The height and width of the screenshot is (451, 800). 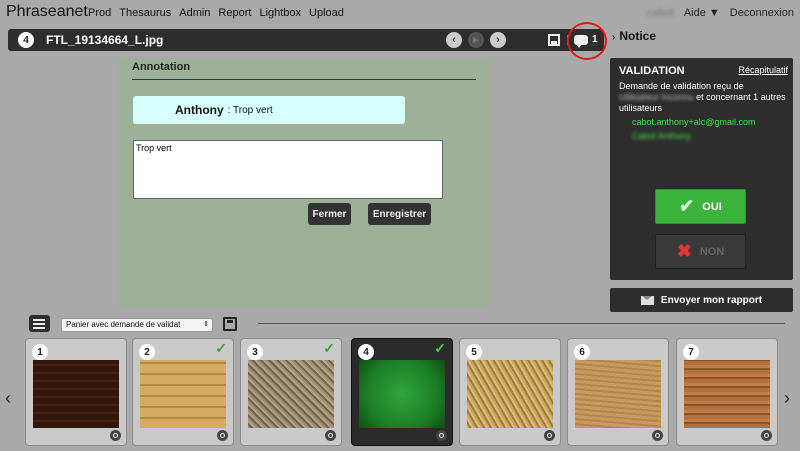 I want to click on thumbnail-1: 1, so click(x=76, y=392).